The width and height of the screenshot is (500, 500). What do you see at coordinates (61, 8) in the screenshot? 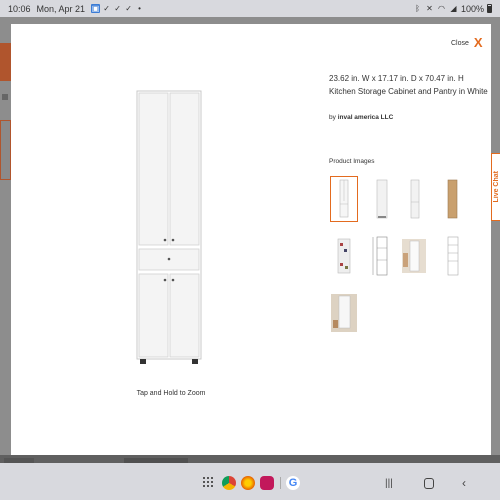
I see `status-date: Mon, Apr 21` at bounding box center [61, 8].